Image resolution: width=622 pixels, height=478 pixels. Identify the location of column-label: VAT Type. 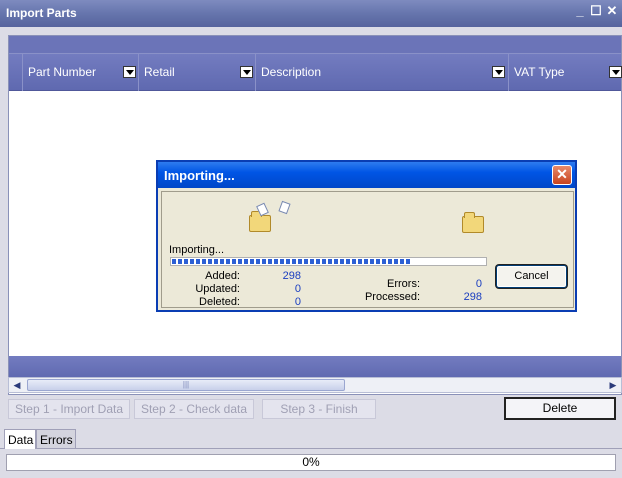
(539, 72).